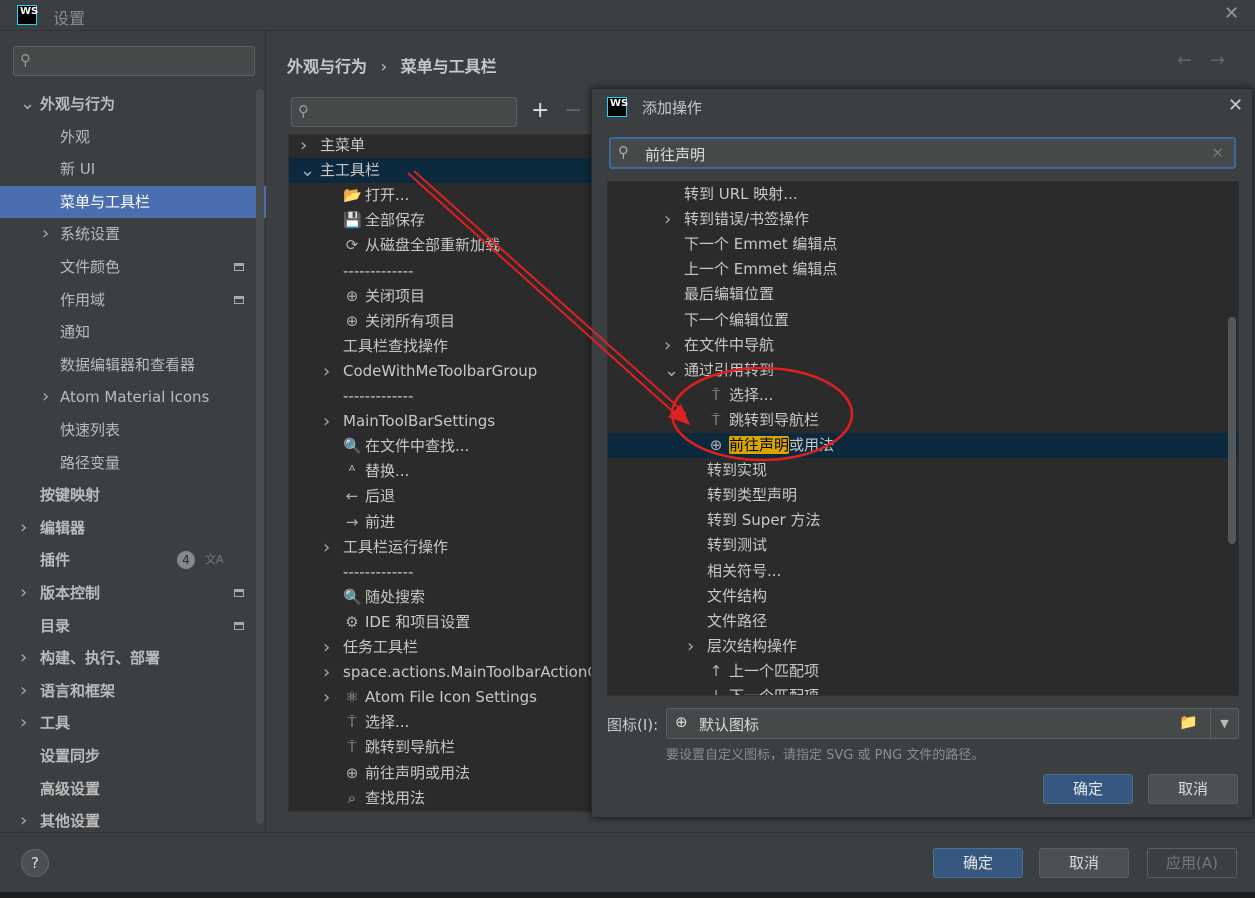 The image size is (1255, 898). Describe the element at coordinates (808, 269) in the screenshot. I see `tree-row: 上一个 Emmet 编辑点` at that location.